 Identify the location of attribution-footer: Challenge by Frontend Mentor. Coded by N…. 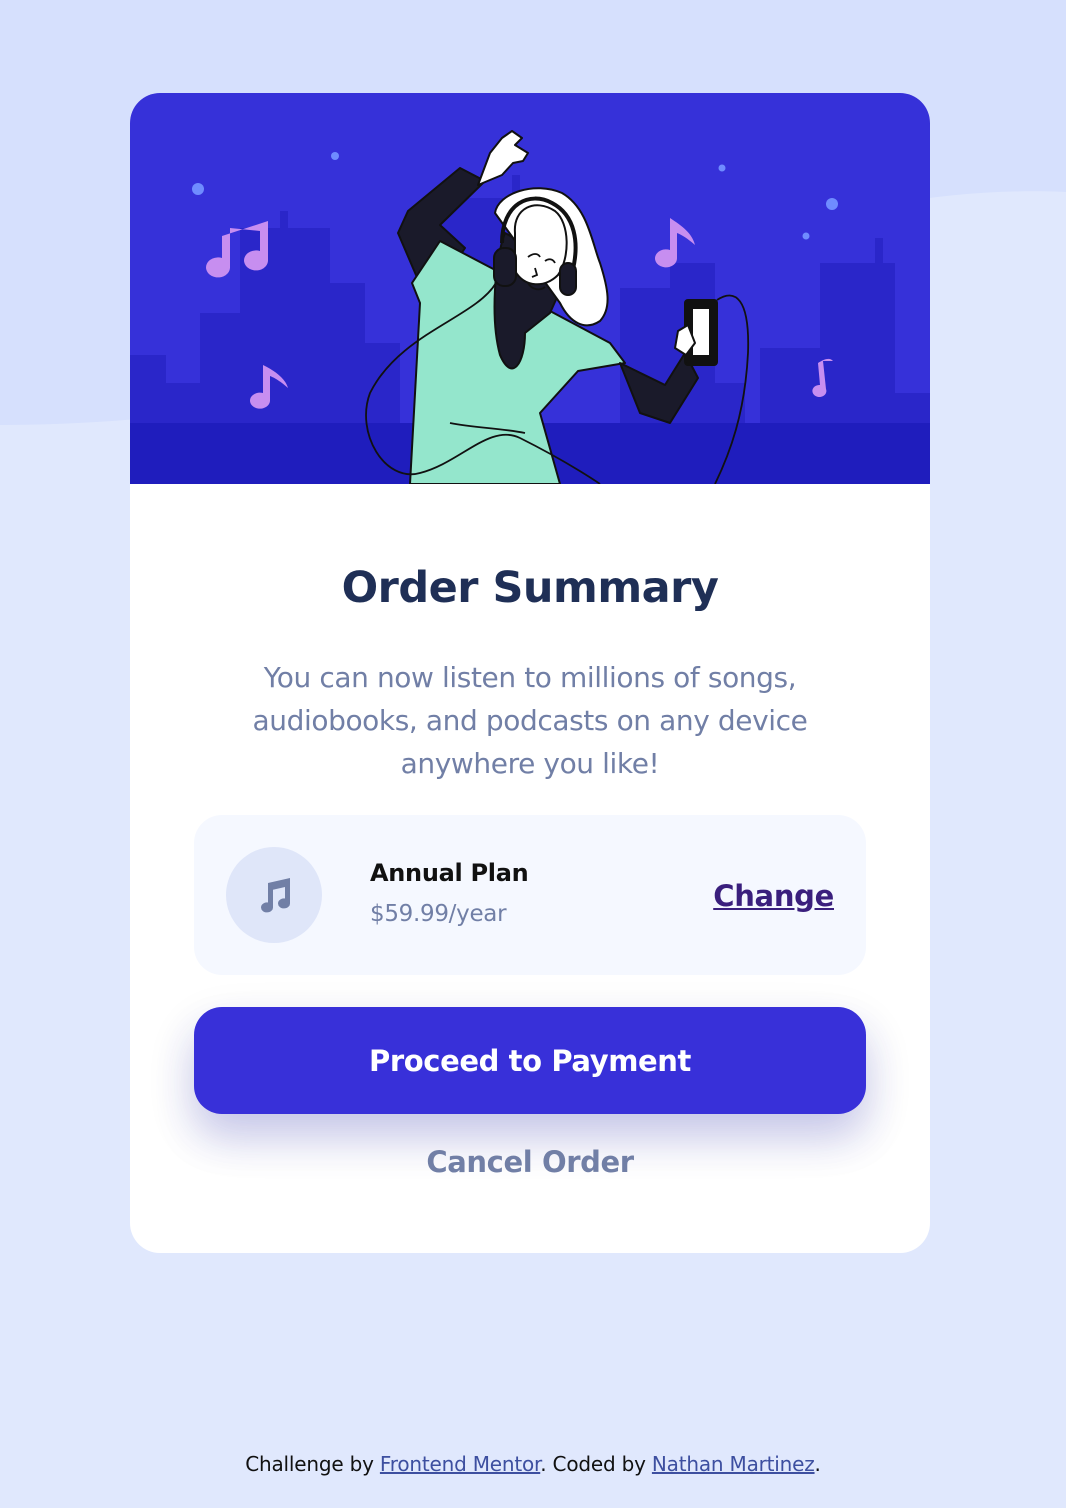
(533, 1464).